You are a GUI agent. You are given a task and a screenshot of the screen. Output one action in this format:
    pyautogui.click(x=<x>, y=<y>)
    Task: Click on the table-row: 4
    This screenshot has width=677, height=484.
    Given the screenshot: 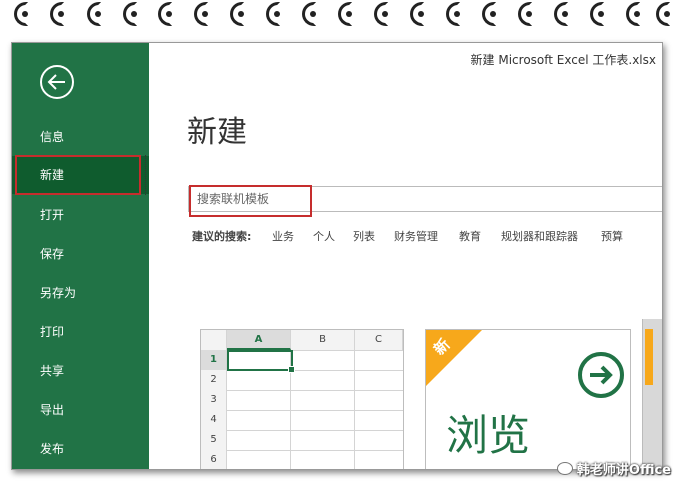 What is the action you would take?
    pyautogui.click(x=302, y=420)
    